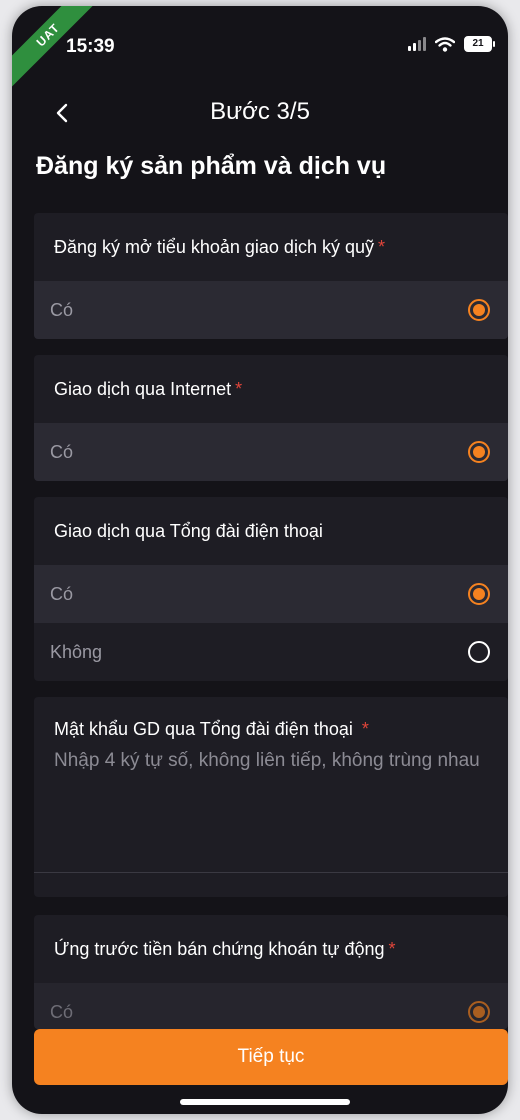  What do you see at coordinates (76, 651) in the screenshot?
I see `option-label: Không` at bounding box center [76, 651].